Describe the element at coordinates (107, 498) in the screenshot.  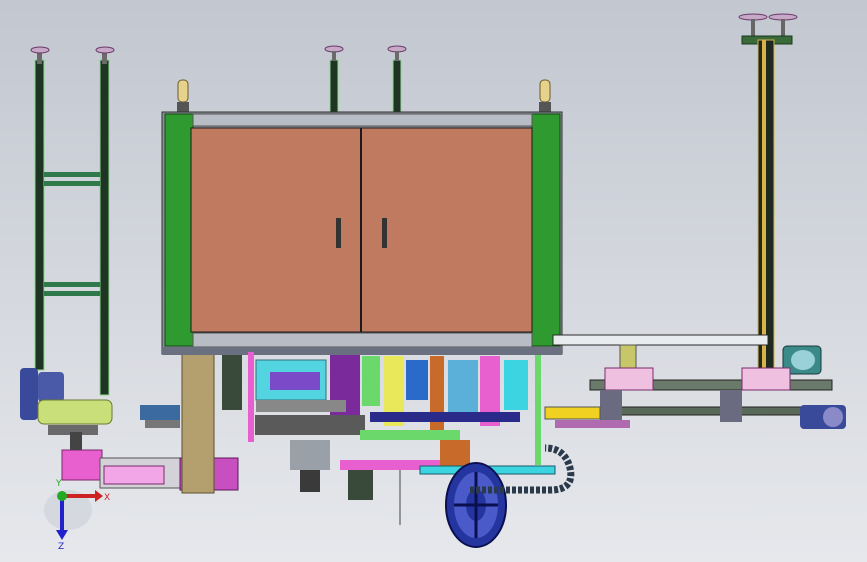
I see `x-axis-label: X` at that location.